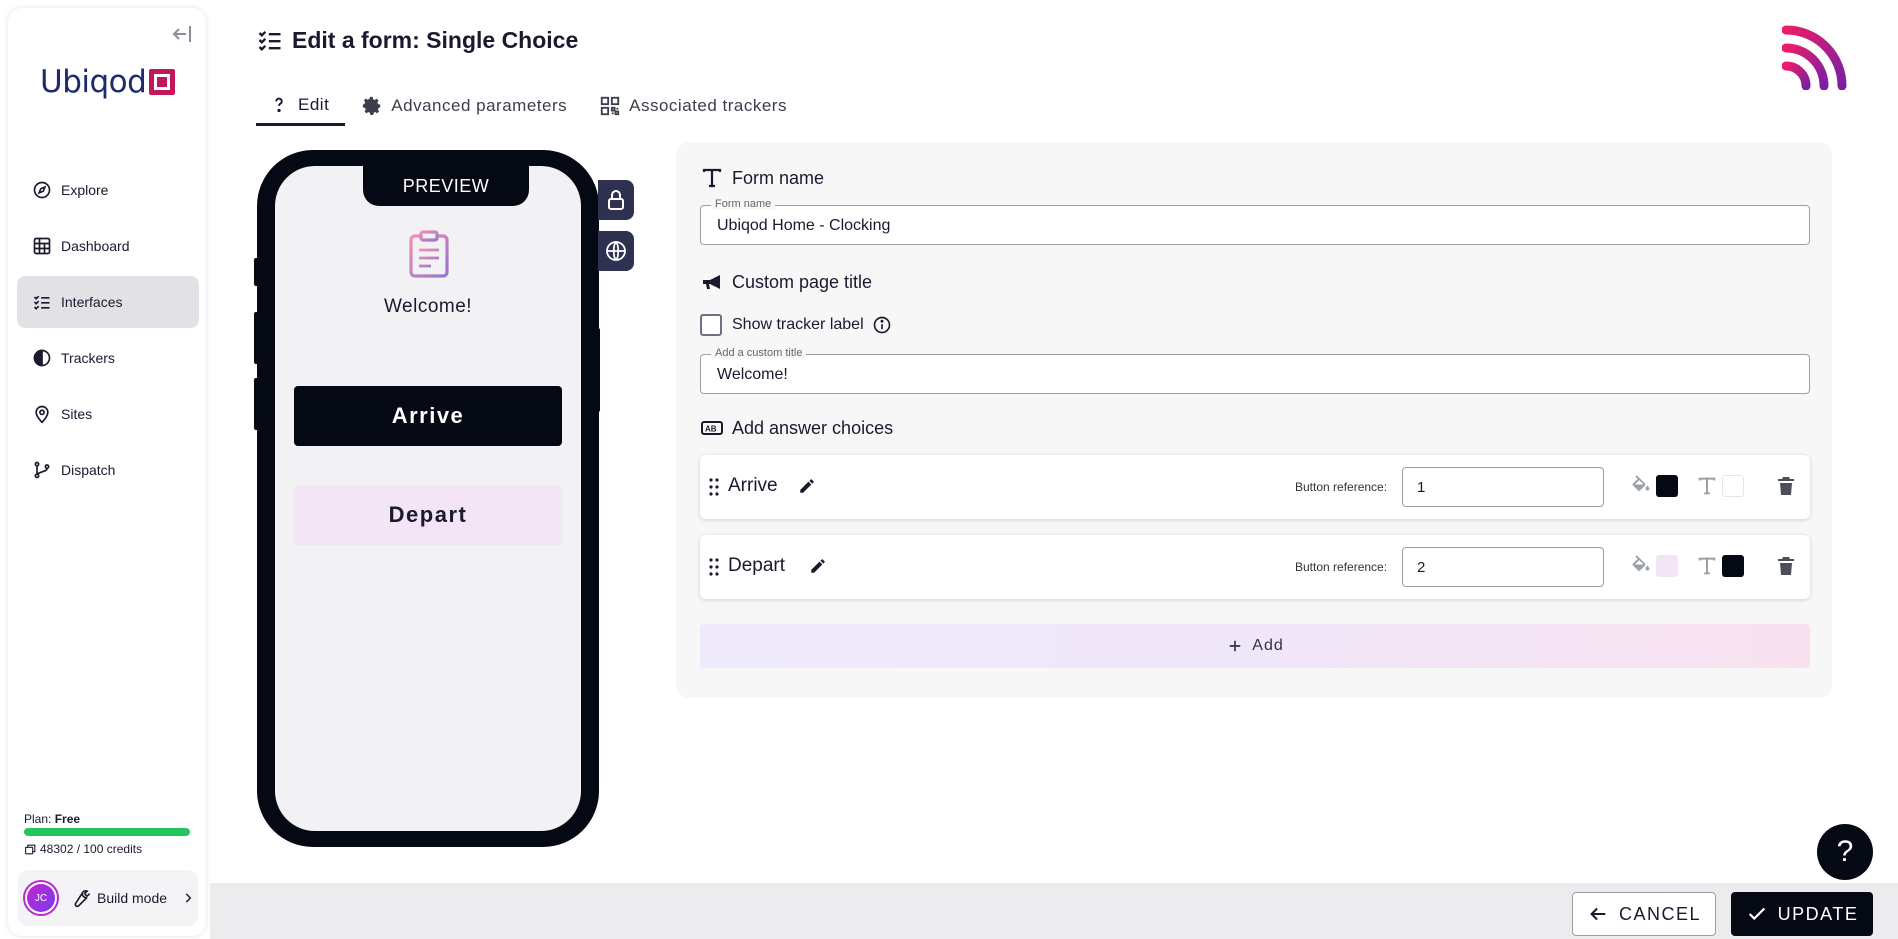 This screenshot has height=939, width=1898. Describe the element at coordinates (804, 225) in the screenshot. I see `form-name-value: Ubiqod Home - Clocking` at that location.